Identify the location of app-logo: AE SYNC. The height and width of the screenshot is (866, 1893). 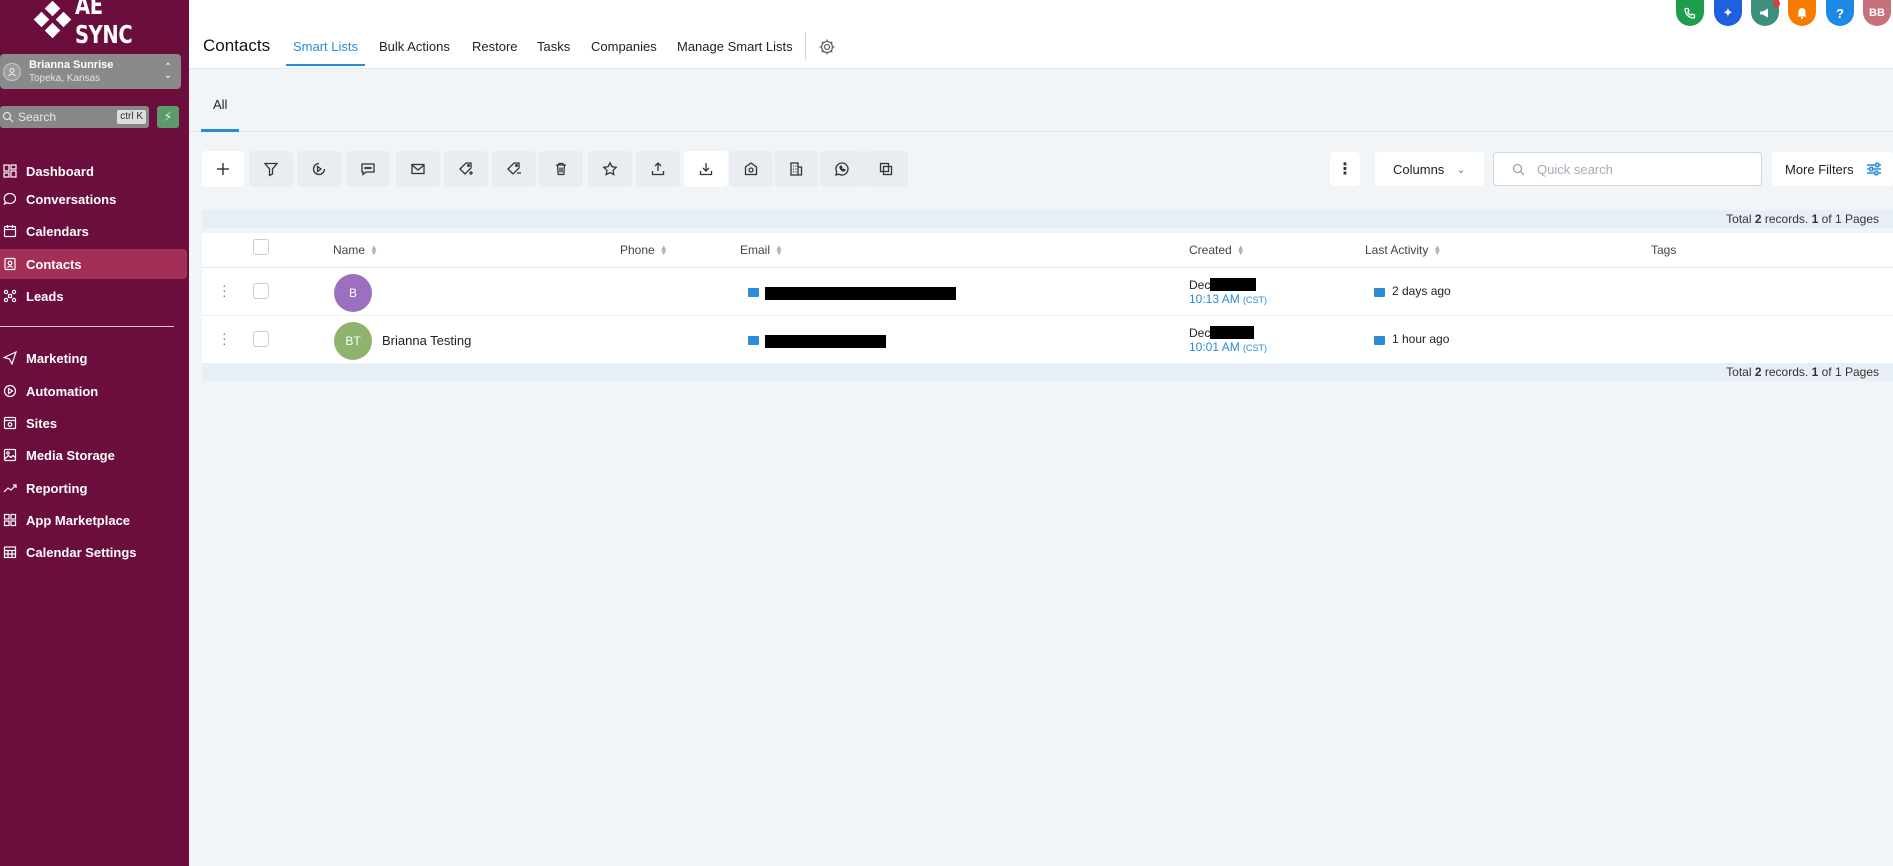
(111, 24).